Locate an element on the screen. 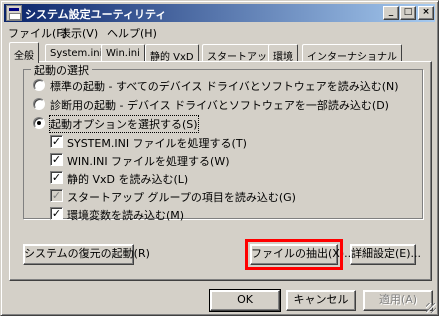  cancel-button: キャンセル is located at coordinates (321, 300).